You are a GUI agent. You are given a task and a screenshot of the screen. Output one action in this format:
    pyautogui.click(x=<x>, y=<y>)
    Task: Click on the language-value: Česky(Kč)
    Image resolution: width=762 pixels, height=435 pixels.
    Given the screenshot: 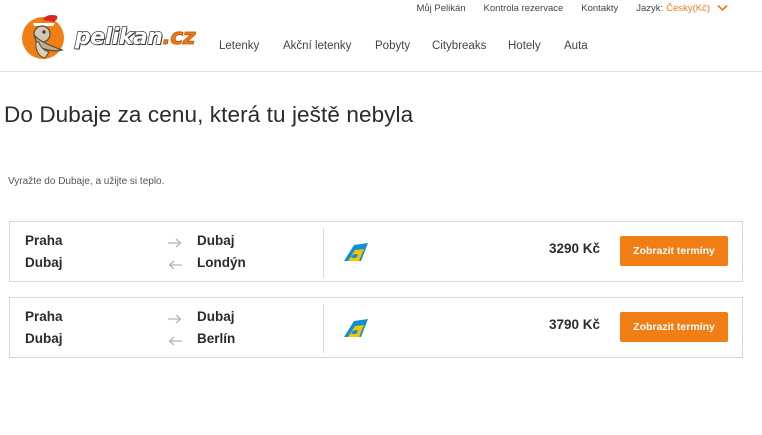 What is the action you would take?
    pyautogui.click(x=688, y=8)
    